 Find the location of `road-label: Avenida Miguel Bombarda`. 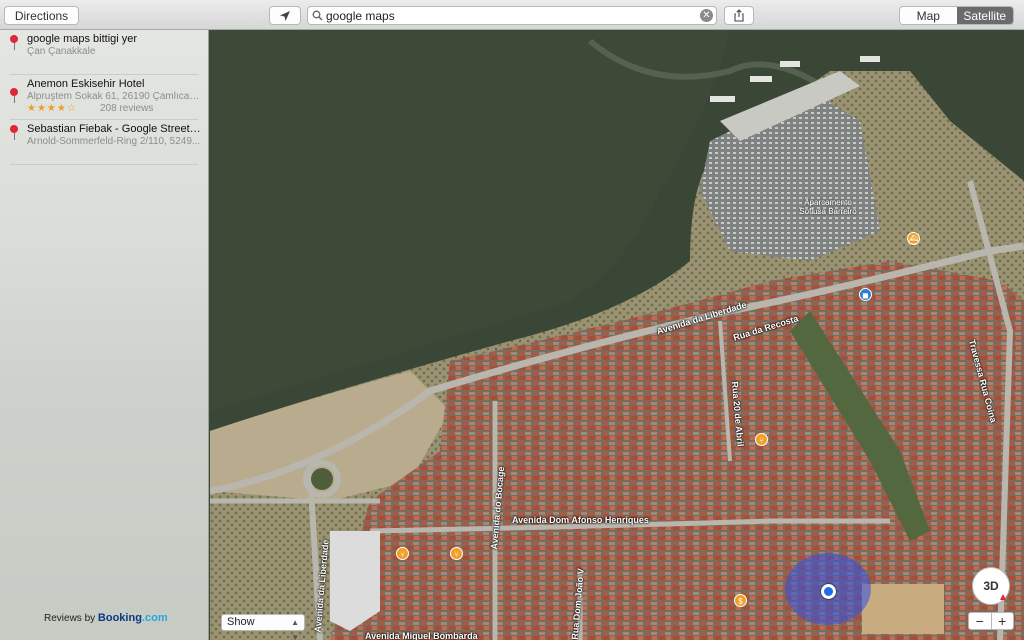

road-label: Avenida Miguel Bombarda is located at coordinates (421, 635).